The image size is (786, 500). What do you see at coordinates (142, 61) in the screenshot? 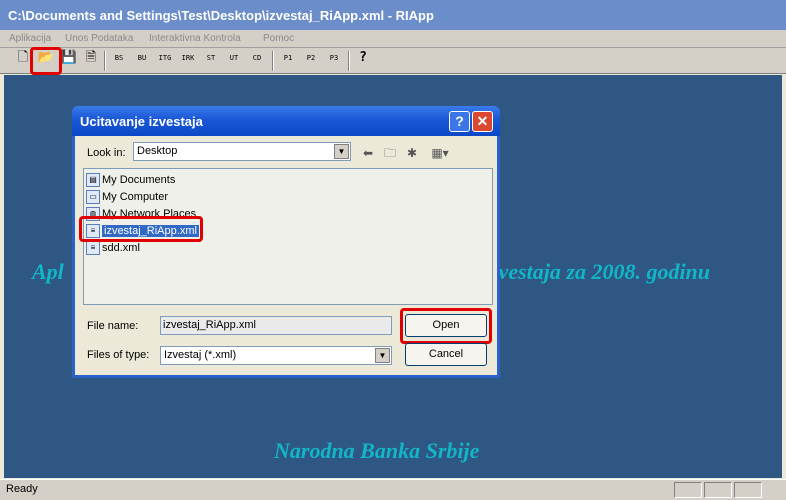
I see `bu-check-icon: BU` at bounding box center [142, 61].